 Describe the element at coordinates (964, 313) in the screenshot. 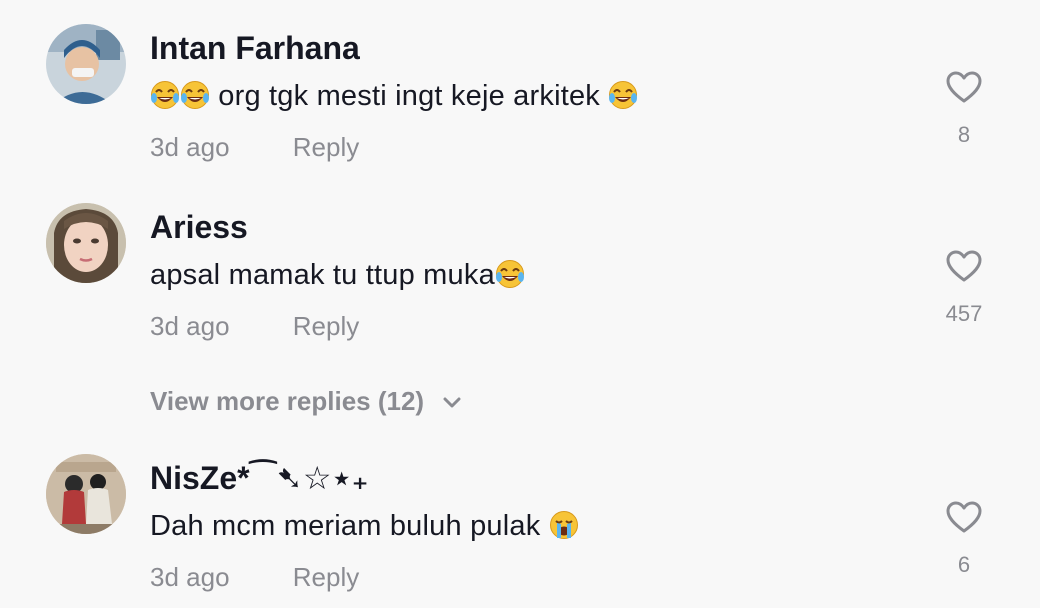

I see `like-count: 457` at that location.